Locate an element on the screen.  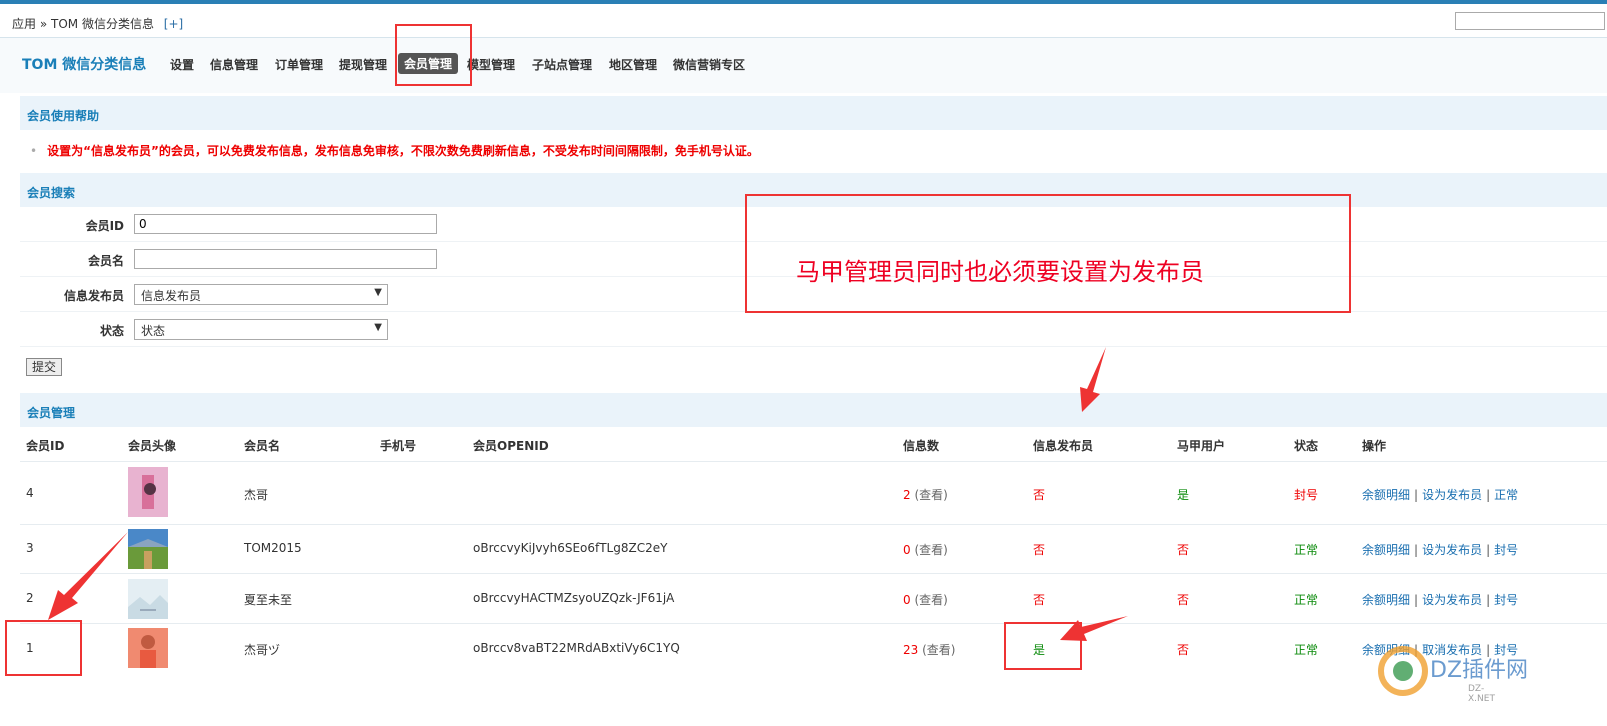
annotation-highlight-publisher is located at coordinates (1043, 646).